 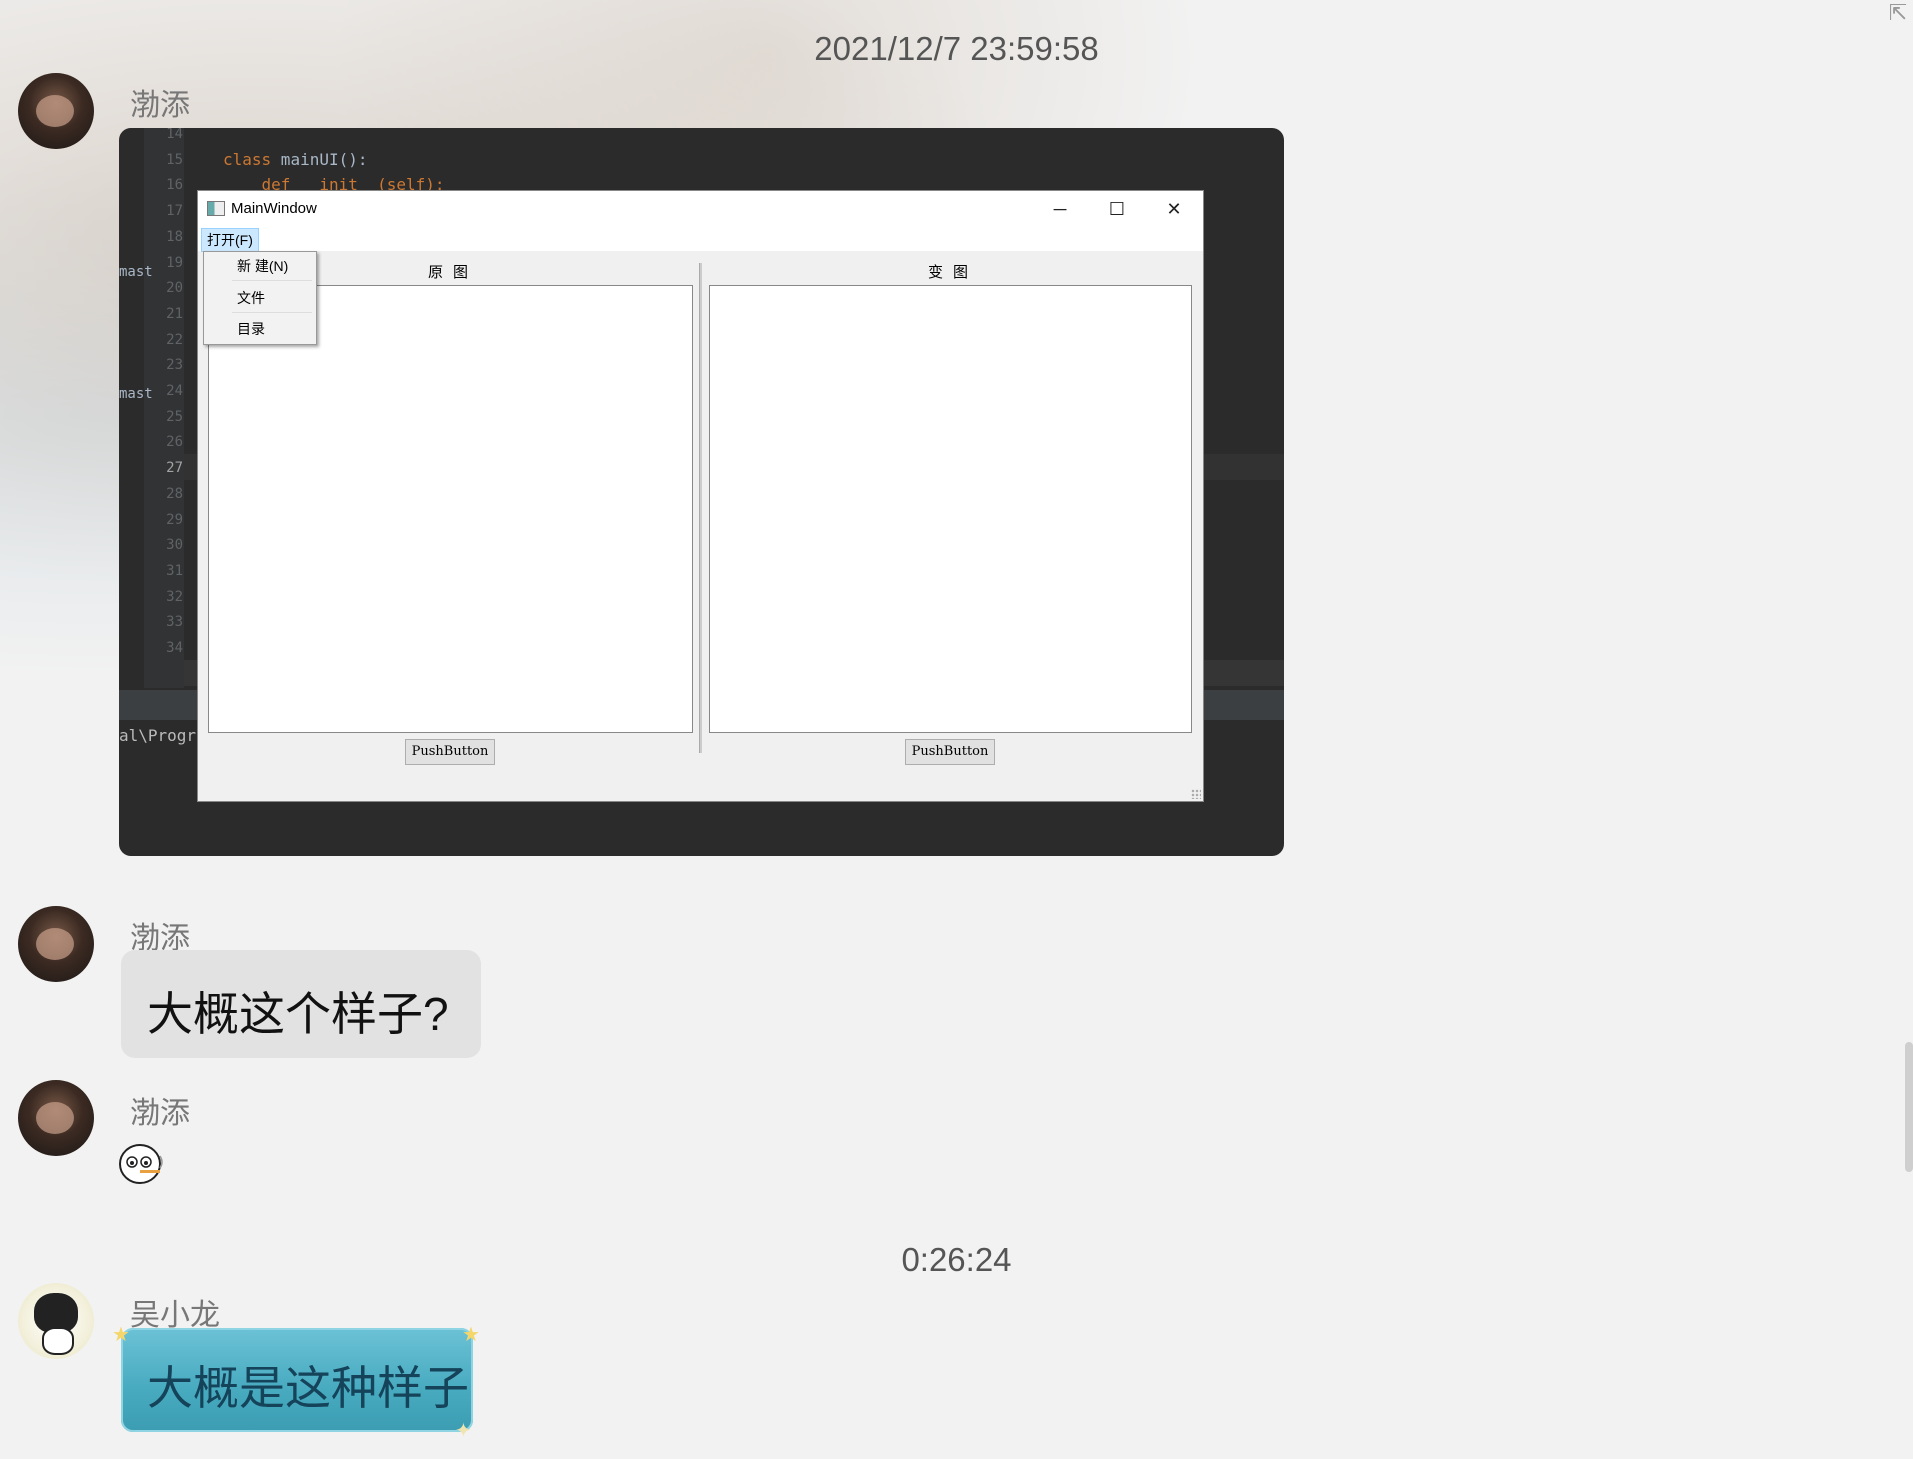 I want to click on line-number: 16, so click(x=174, y=185).